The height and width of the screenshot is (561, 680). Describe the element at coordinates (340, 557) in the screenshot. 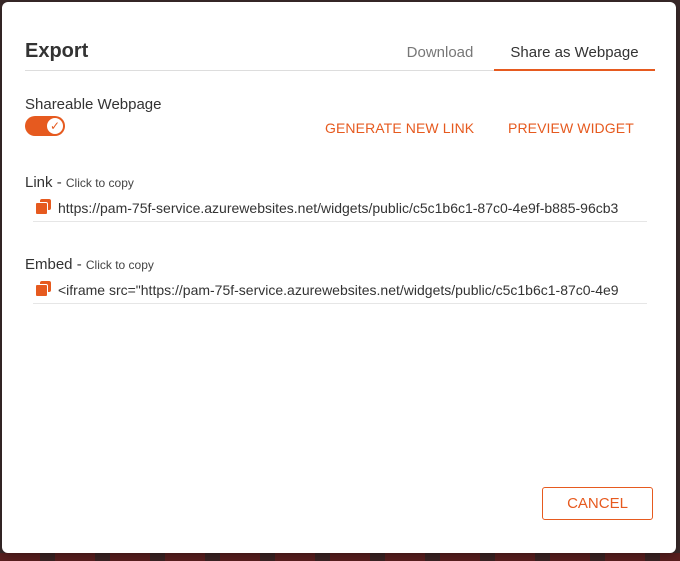

I see `backdrop` at that location.